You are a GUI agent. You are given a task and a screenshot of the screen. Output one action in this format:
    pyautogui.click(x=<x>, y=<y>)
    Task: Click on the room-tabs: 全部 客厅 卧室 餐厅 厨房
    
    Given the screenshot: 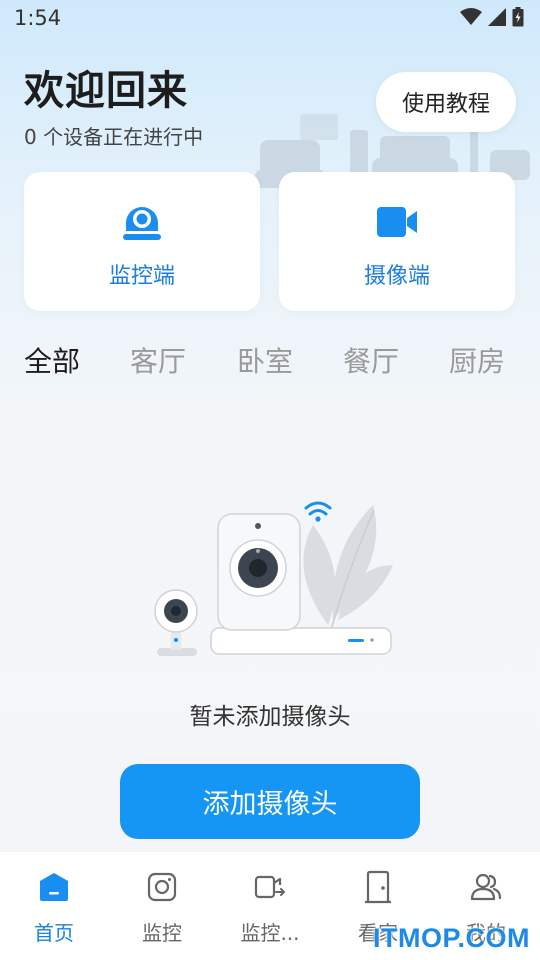 What is the action you would take?
    pyautogui.click(x=270, y=362)
    